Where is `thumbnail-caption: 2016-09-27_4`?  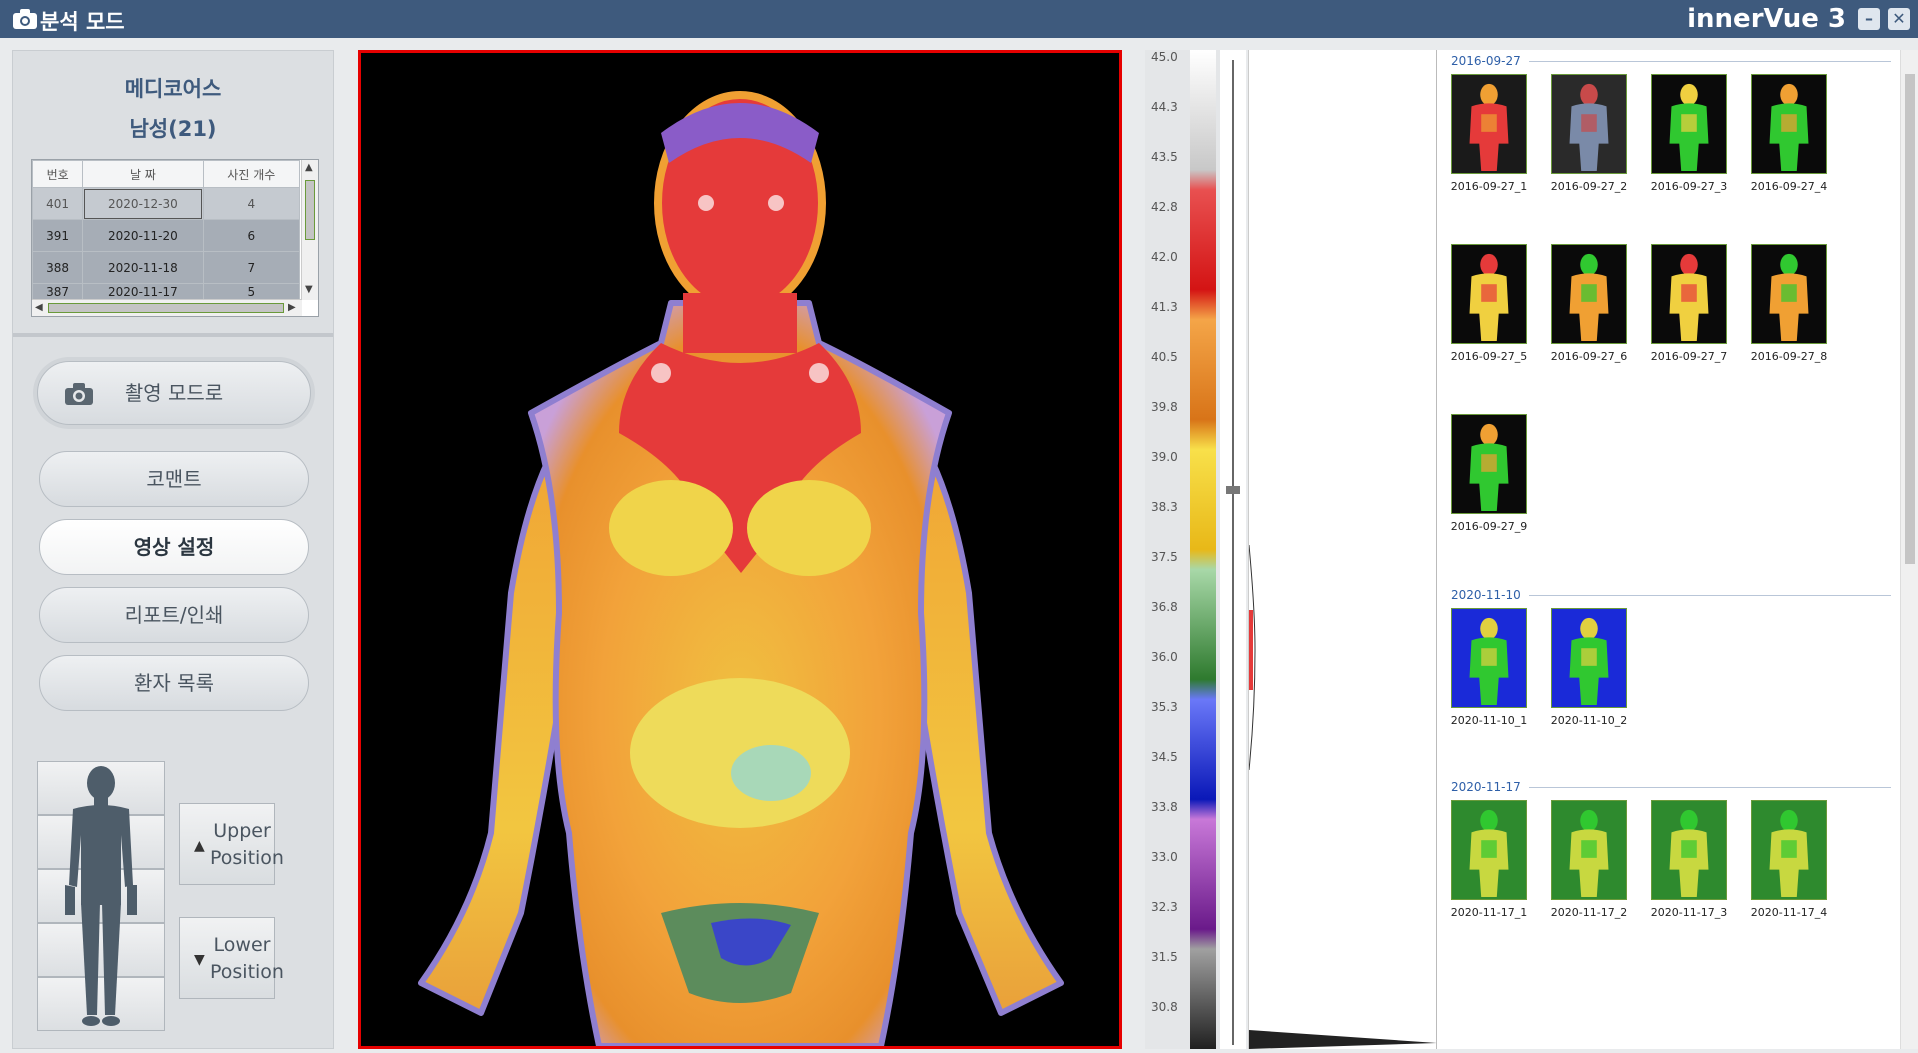 thumbnail-caption: 2016-09-27_4 is located at coordinates (1789, 186).